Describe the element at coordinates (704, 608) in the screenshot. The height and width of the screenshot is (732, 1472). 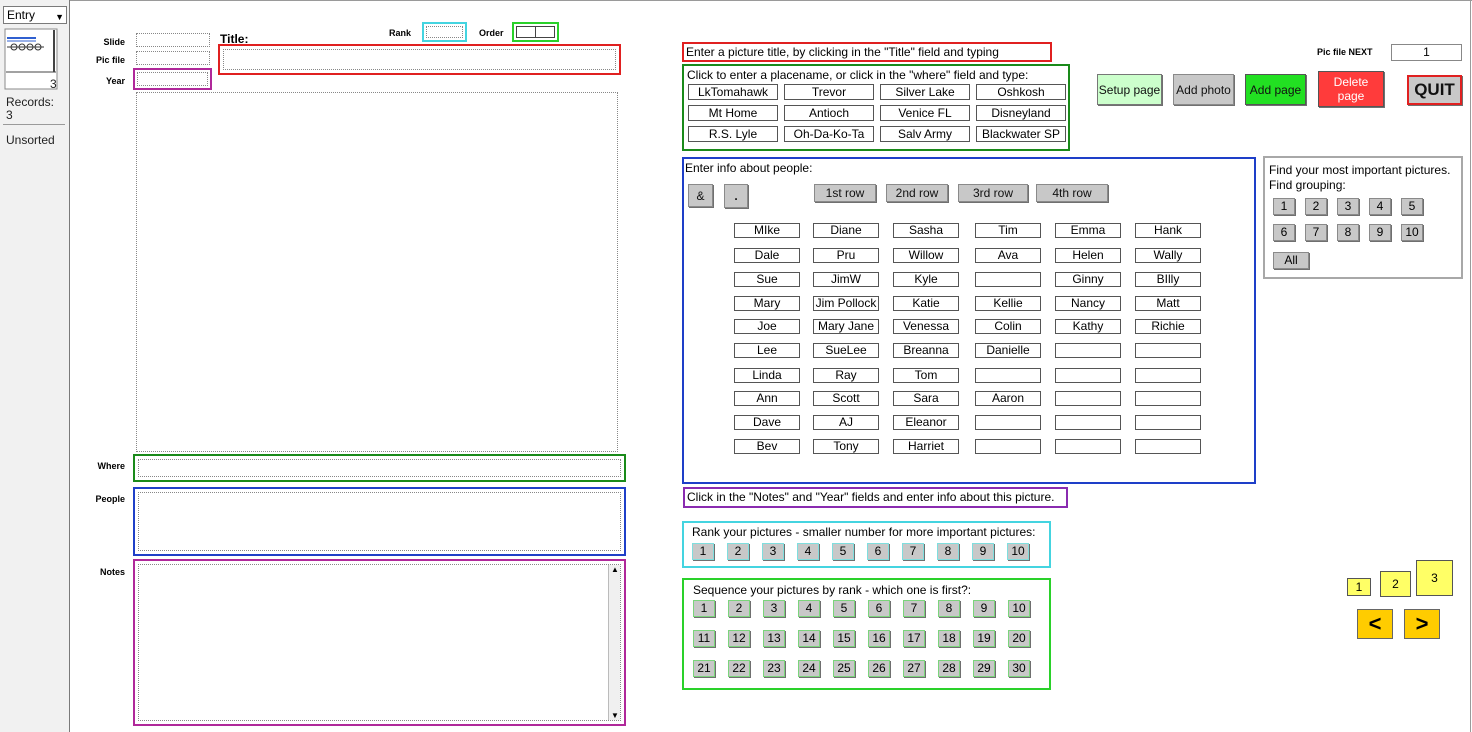
I see `sequence-1-button: 1` at that location.